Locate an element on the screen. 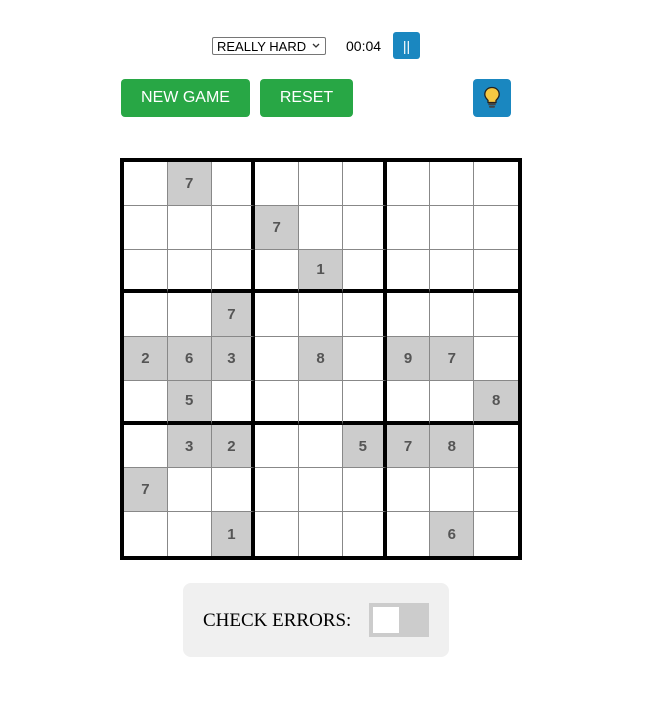  game-timer: 00:04 is located at coordinates (364, 46).